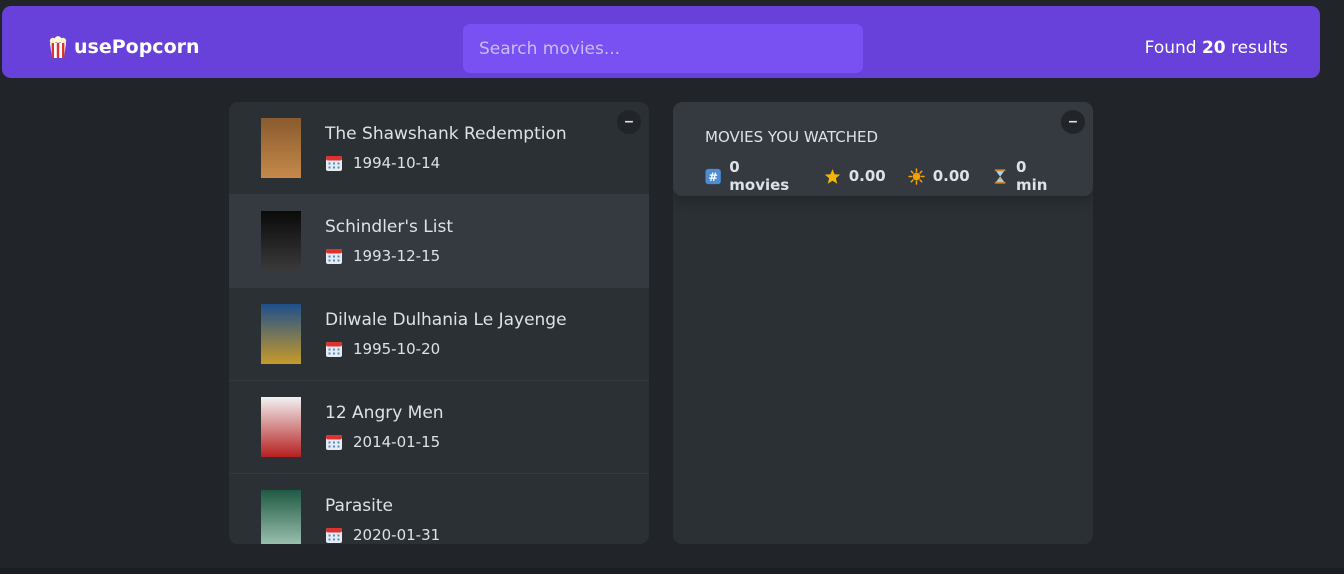  I want to click on results-prefix: Found, so click(1170, 48).